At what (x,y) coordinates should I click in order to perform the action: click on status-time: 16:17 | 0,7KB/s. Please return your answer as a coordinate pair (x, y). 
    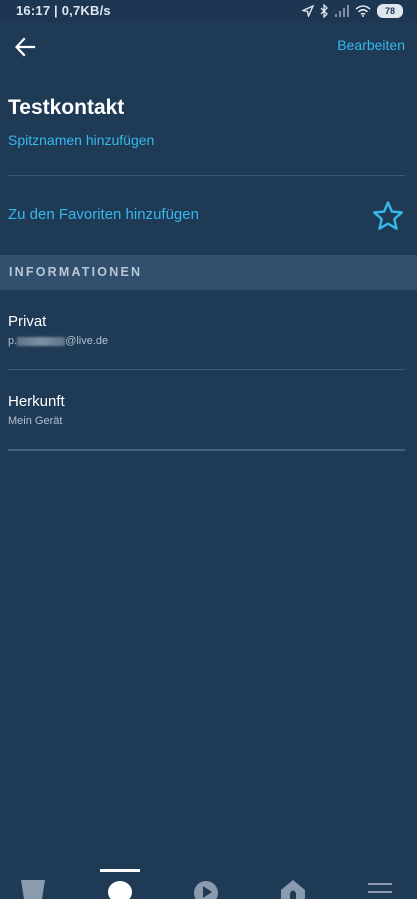
    Looking at the image, I should click on (63, 10).